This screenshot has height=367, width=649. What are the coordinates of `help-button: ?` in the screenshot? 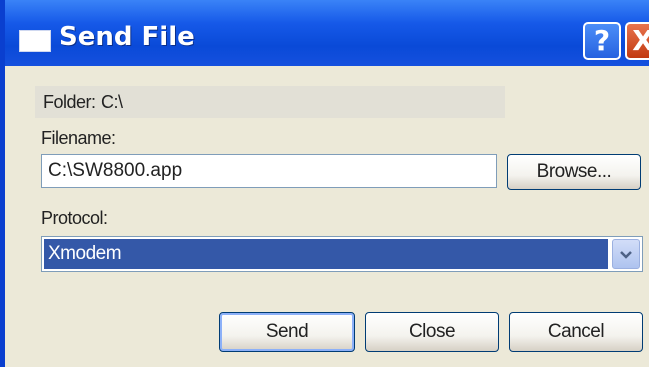 It's located at (602, 41).